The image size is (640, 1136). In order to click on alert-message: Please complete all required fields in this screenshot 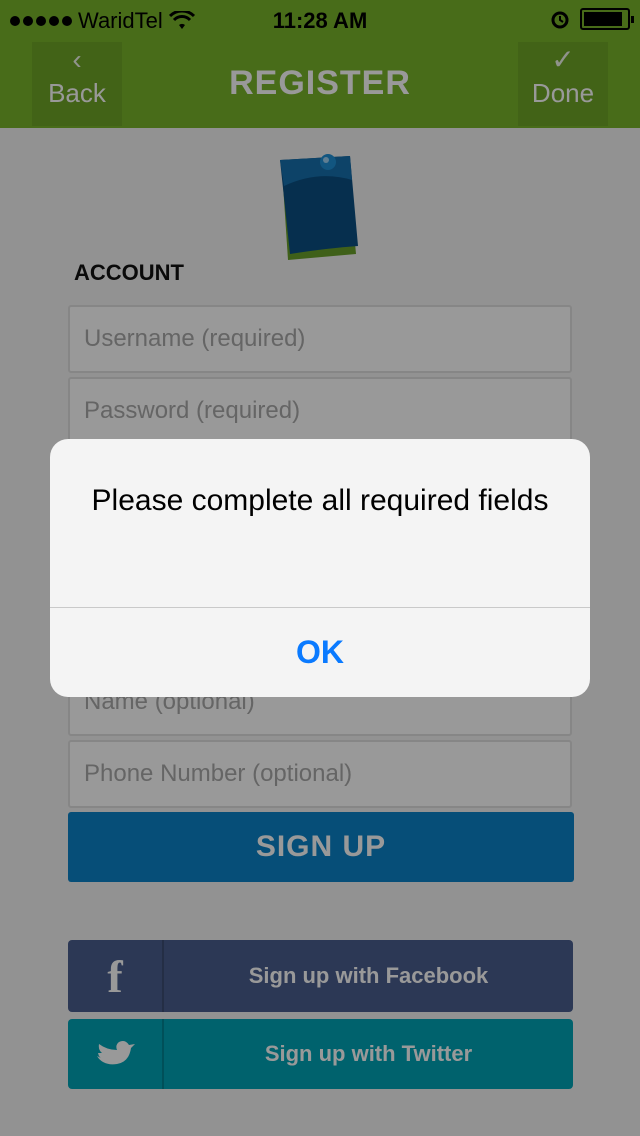, I will do `click(320, 500)`.